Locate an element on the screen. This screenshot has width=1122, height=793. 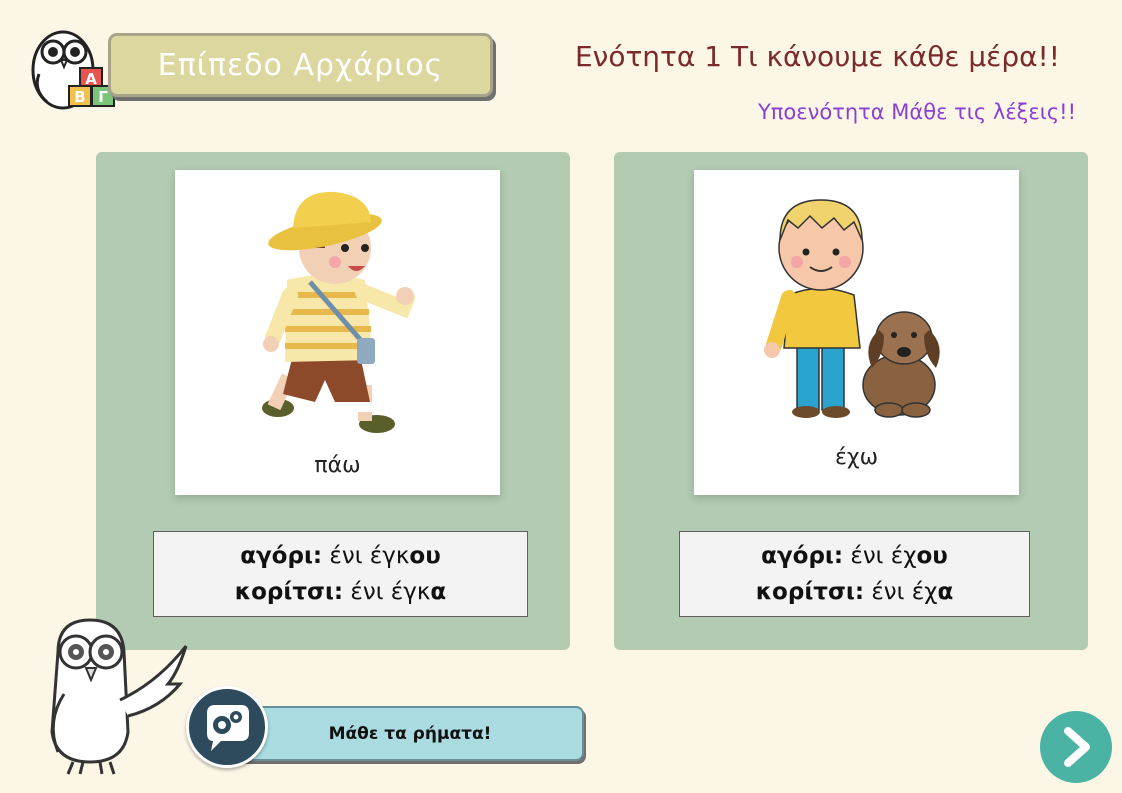
boy-stem: ένι έγκ is located at coordinates (366, 556).